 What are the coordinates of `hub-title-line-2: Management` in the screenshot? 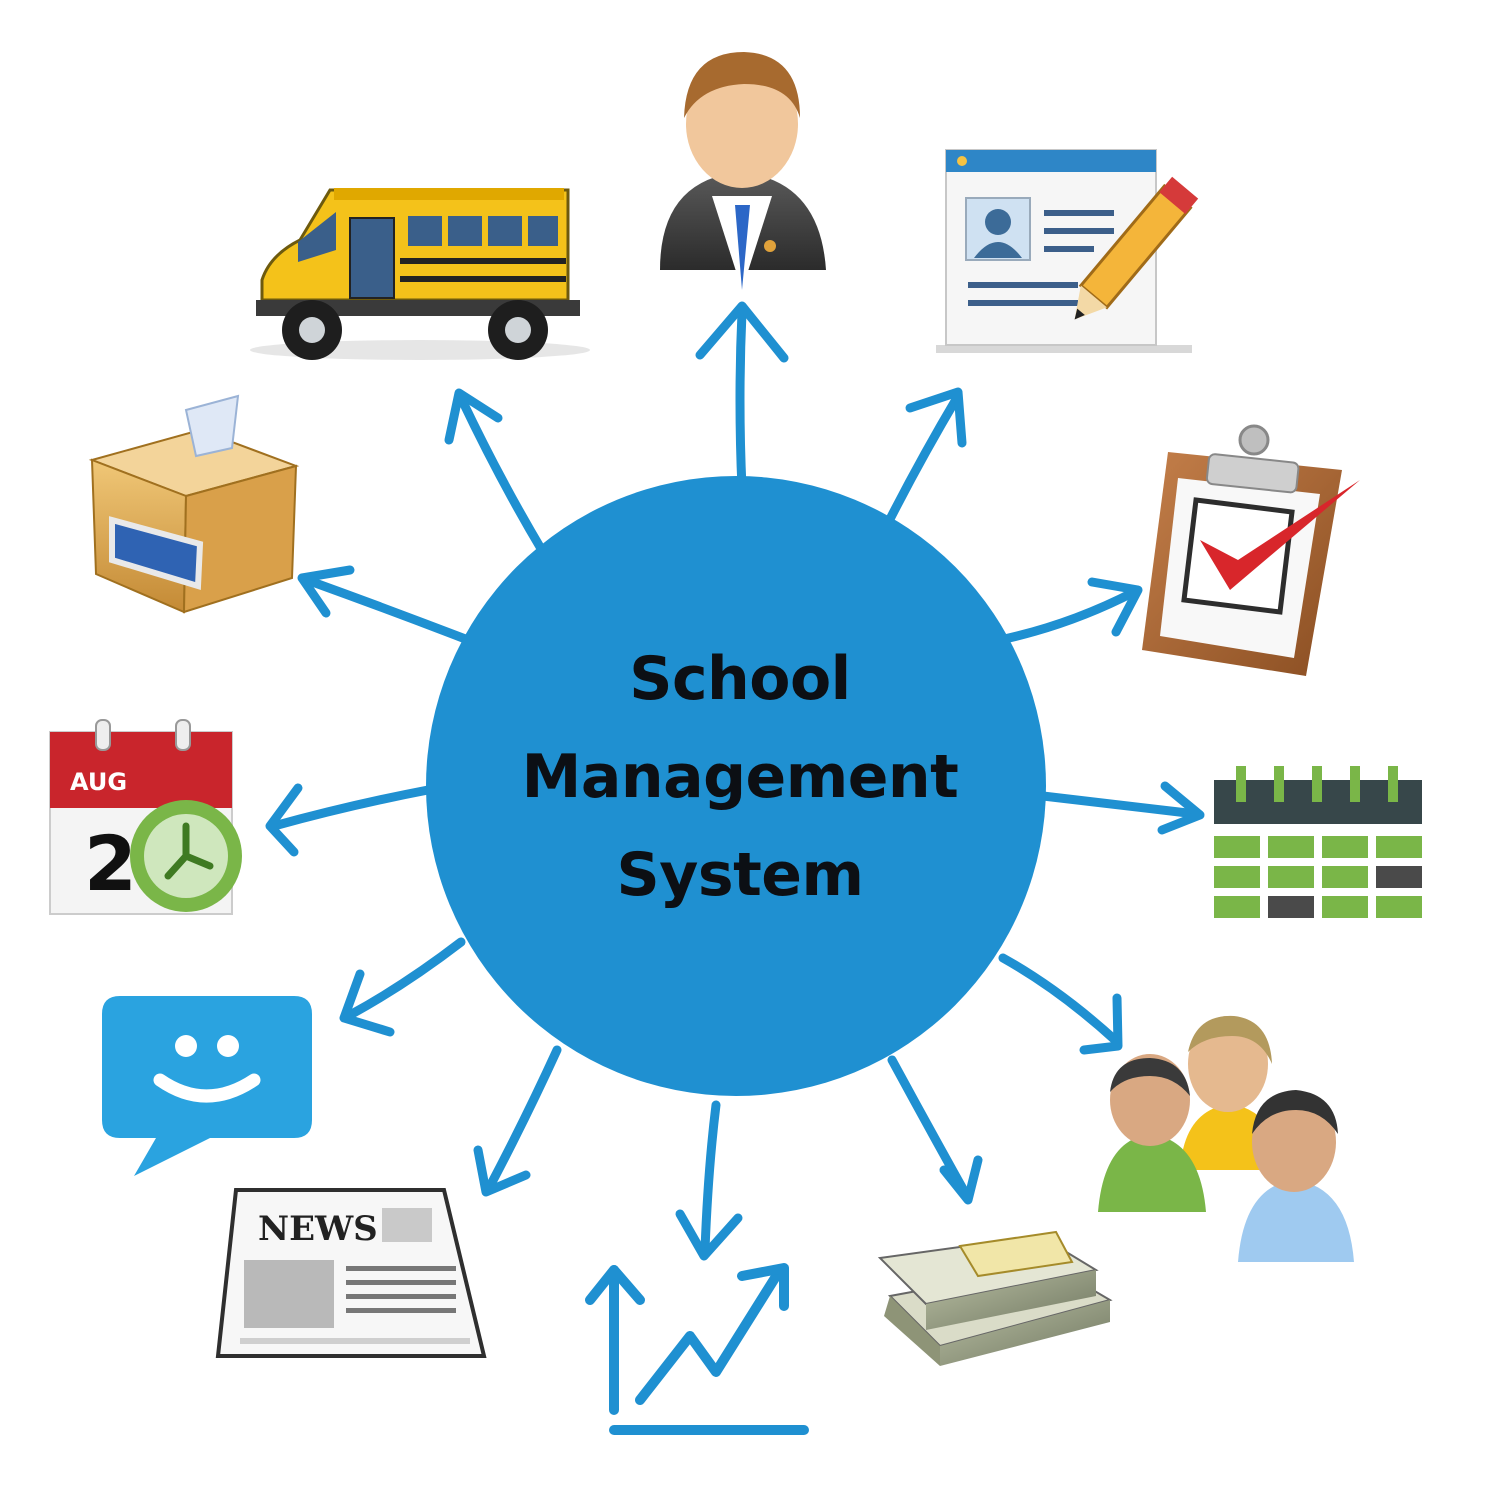 It's located at (740, 777).